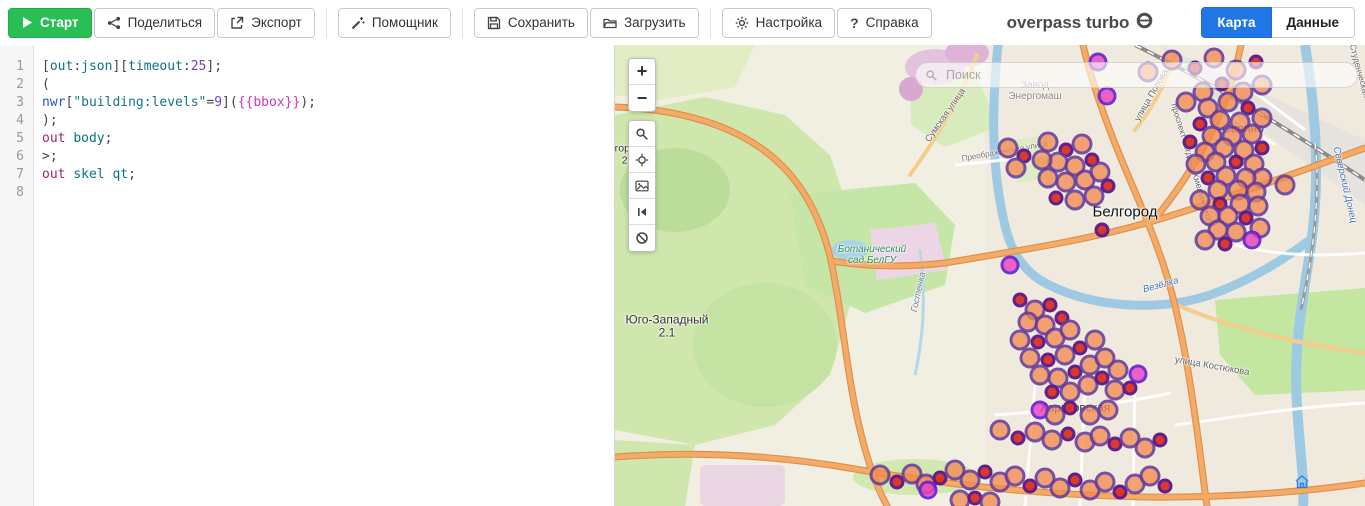 The height and width of the screenshot is (506, 1365). I want to click on code-line: nwr["building:levels"=9]({{bbox}});, so click(328, 103).